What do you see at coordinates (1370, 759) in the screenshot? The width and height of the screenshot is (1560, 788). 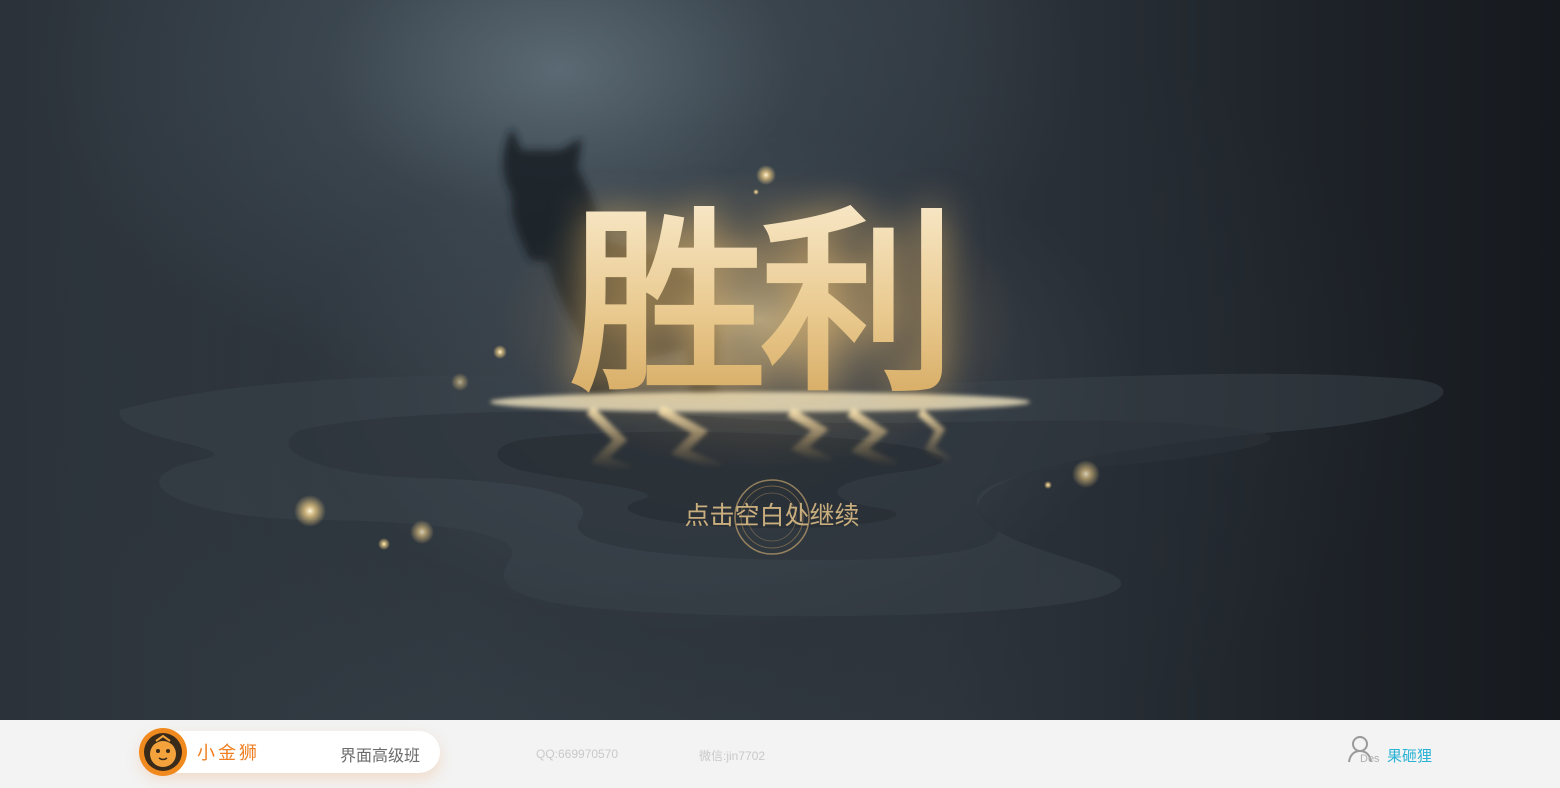 I see `user-tag: Des` at bounding box center [1370, 759].